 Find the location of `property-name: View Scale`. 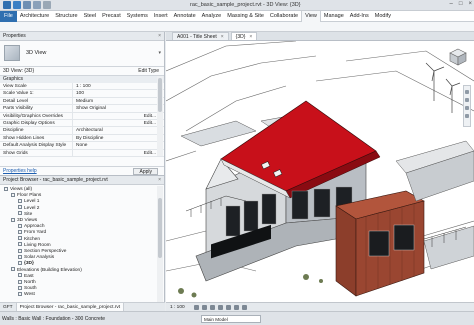

property-name: View Scale is located at coordinates (15, 86).